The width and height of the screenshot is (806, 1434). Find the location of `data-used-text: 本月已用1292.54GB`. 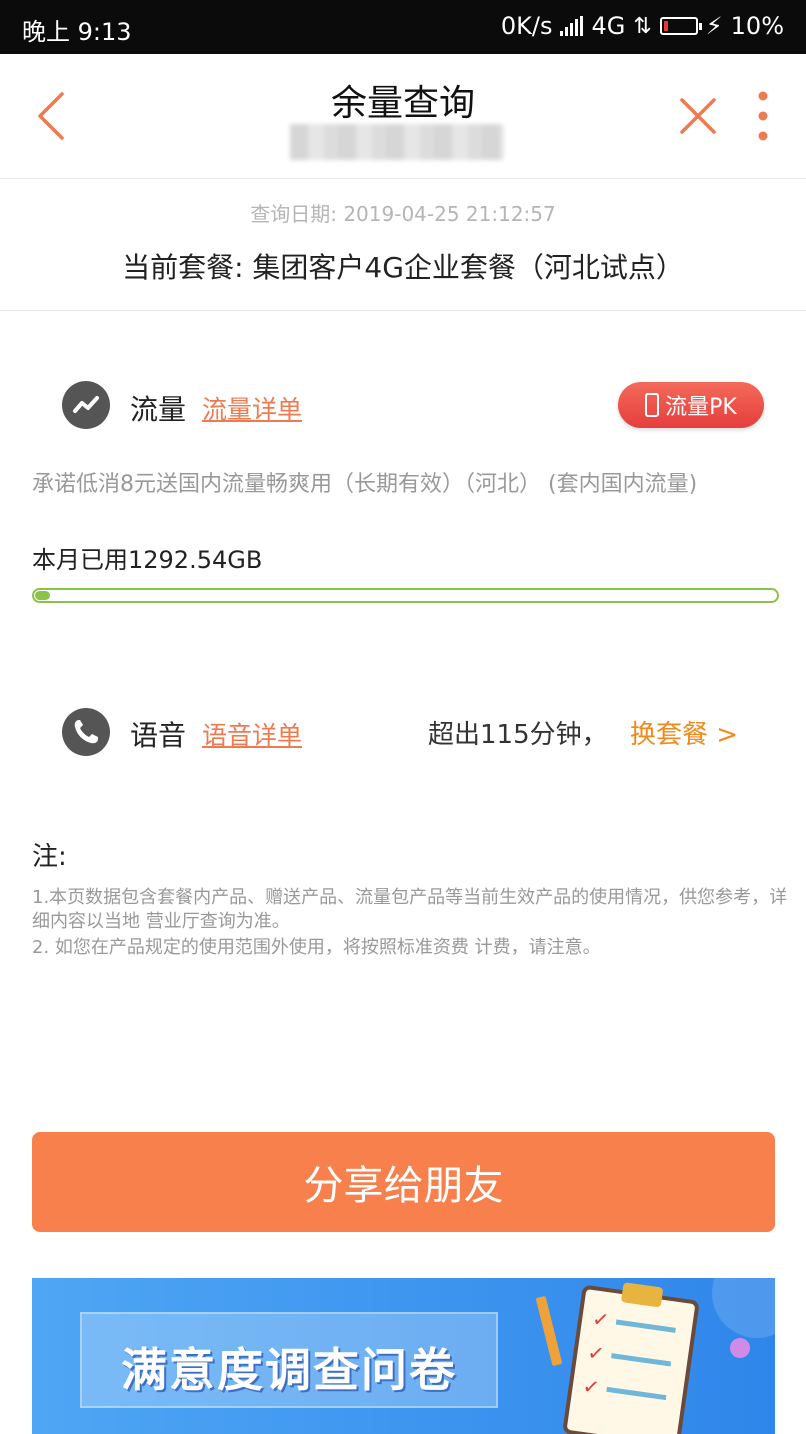

data-used-text: 本月已用1292.54GB is located at coordinates (147, 560).